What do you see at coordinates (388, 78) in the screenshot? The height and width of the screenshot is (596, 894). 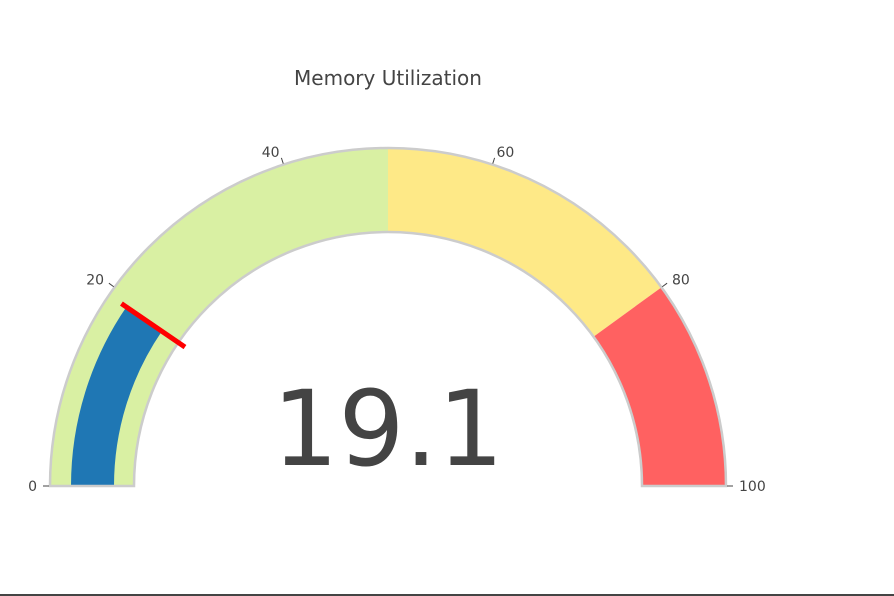 I see `chart-title: Memory Utilization` at bounding box center [388, 78].